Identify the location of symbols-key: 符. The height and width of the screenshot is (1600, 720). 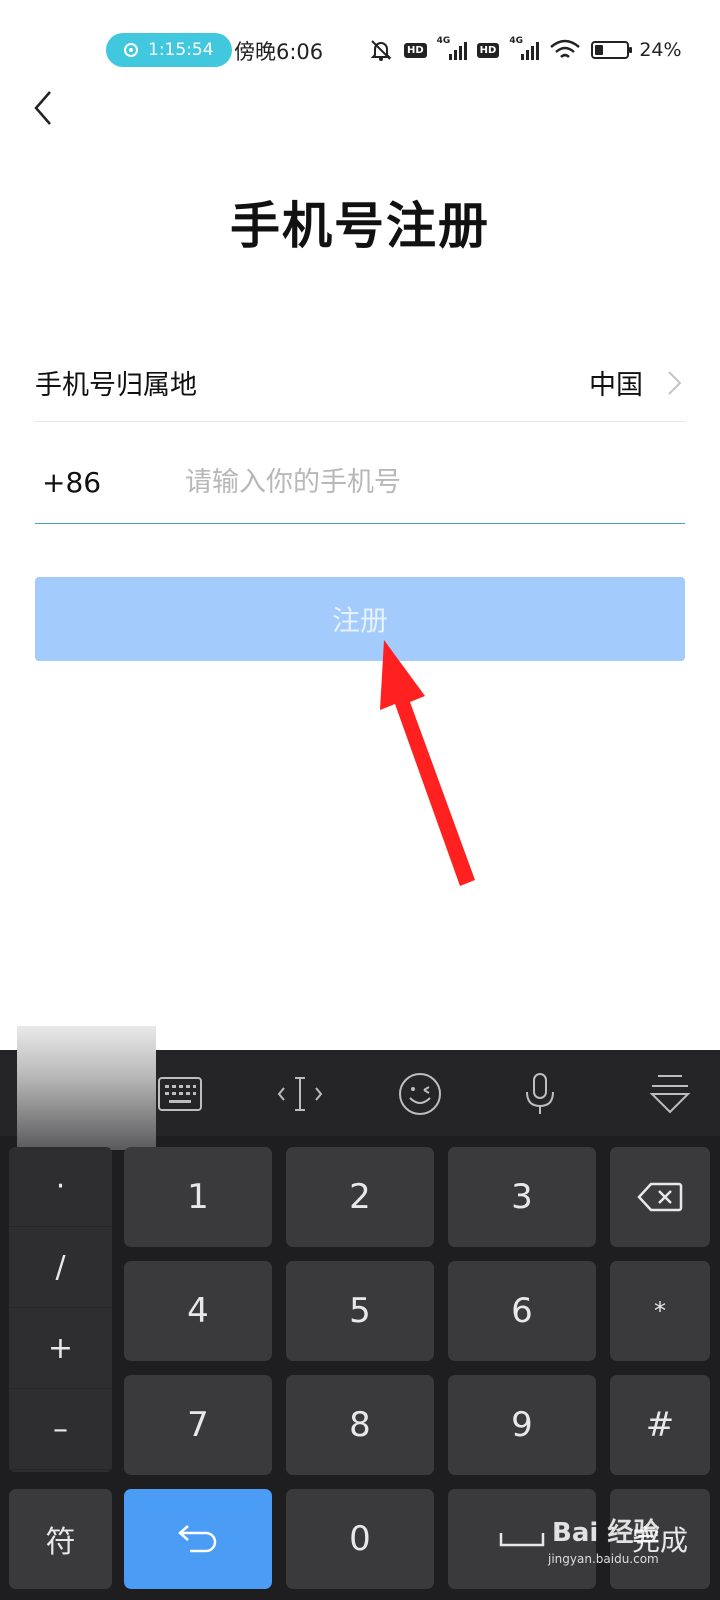
(60, 1539).